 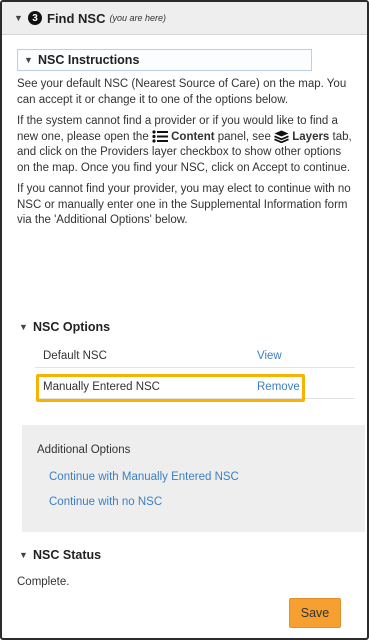 What do you see at coordinates (101, 387) in the screenshot?
I see `option-label: Manually Entered NSC` at bounding box center [101, 387].